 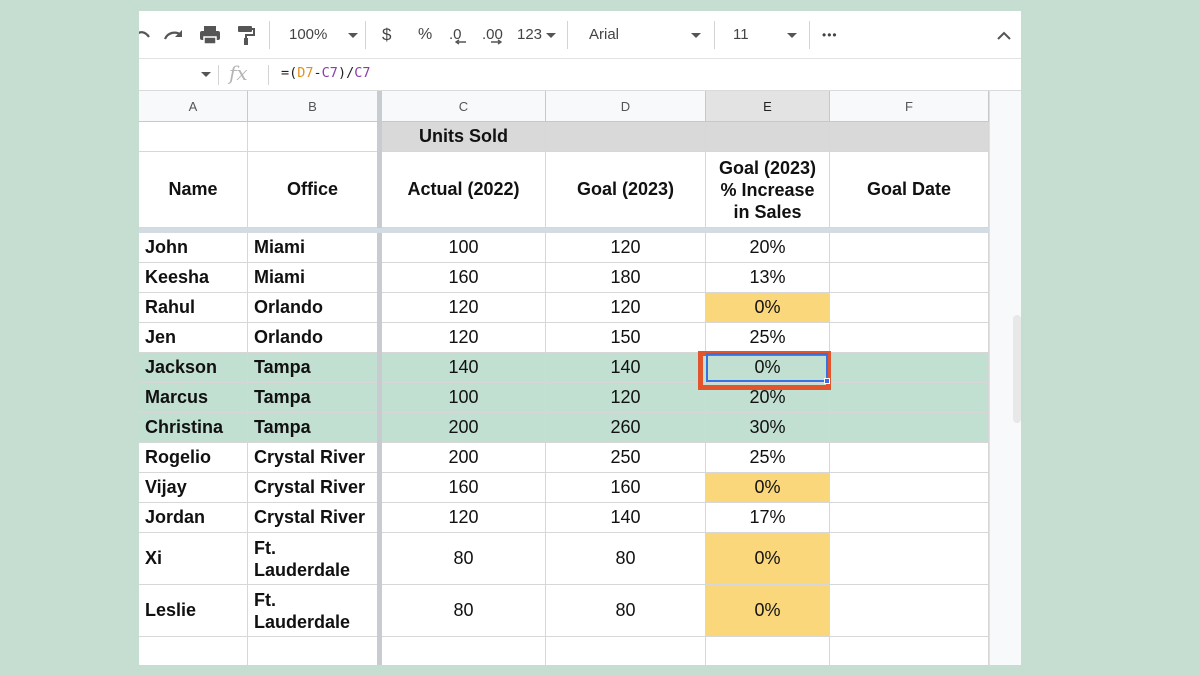 What do you see at coordinates (645, 35) in the screenshot?
I see `font-family-select: Arial` at bounding box center [645, 35].